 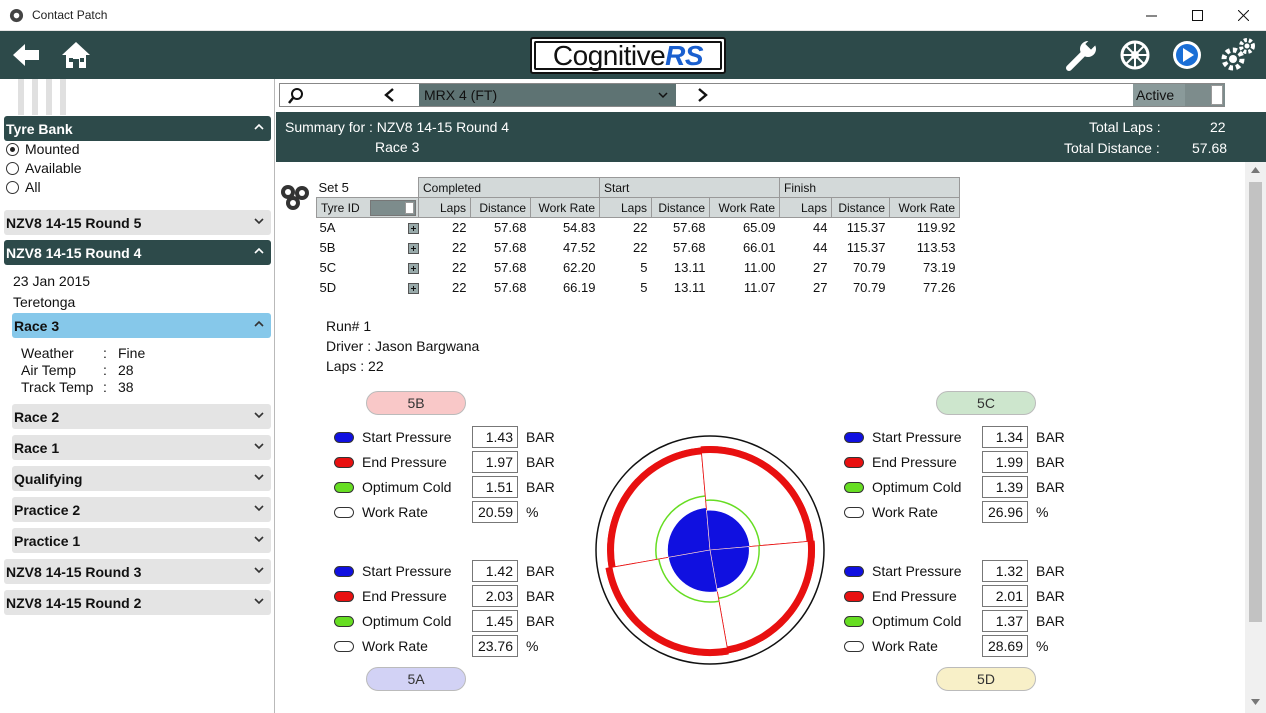 What do you see at coordinates (333, 187) in the screenshot?
I see `set-label: Set 5` at bounding box center [333, 187].